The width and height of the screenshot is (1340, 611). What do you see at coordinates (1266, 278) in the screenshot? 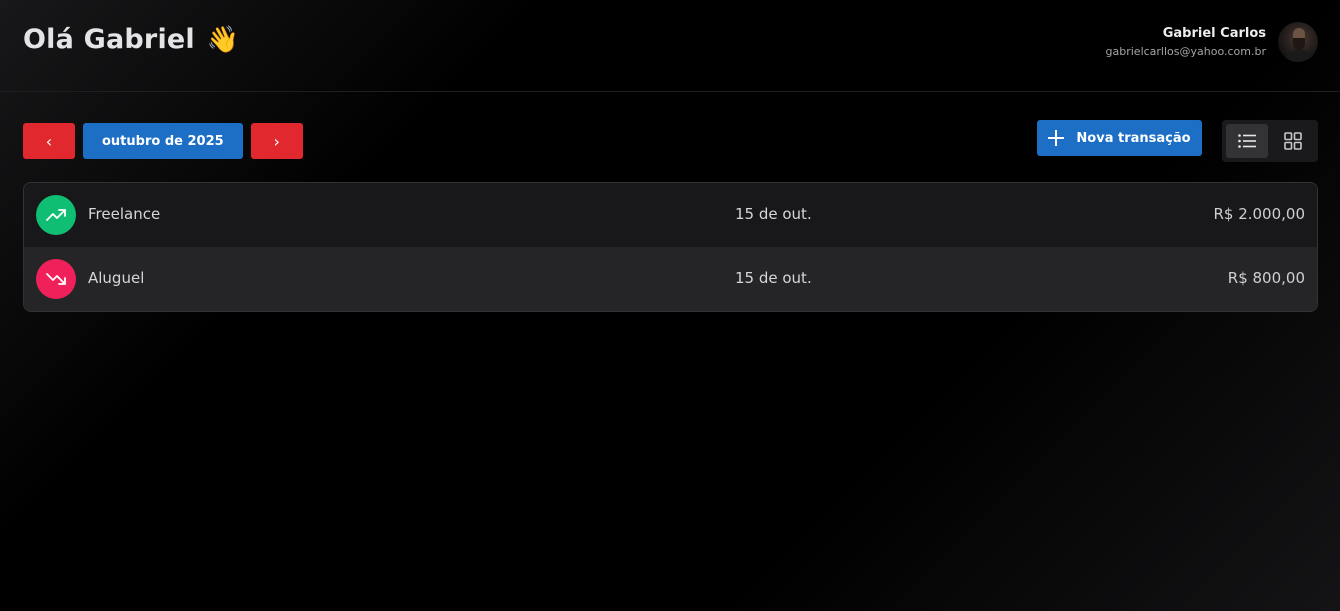
I see `transaction-amount: R$ 800,00` at bounding box center [1266, 278].